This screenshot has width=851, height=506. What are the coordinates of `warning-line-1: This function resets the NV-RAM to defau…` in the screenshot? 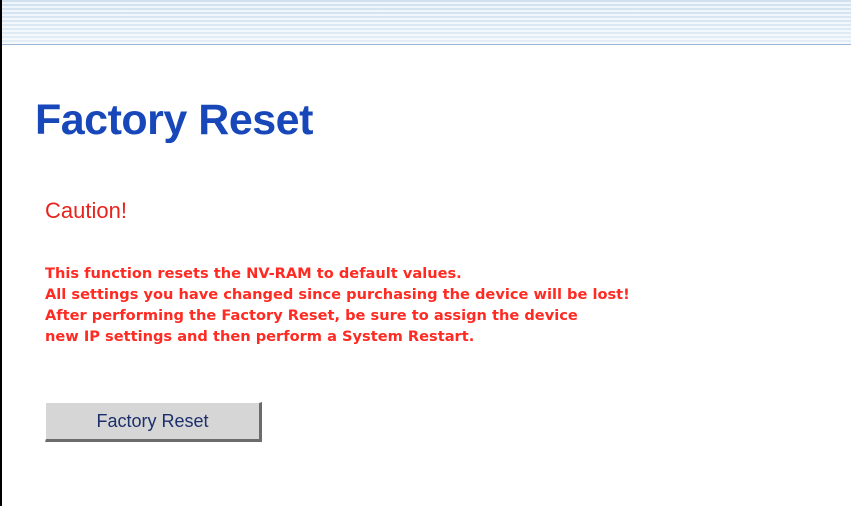 It's located at (253, 273).